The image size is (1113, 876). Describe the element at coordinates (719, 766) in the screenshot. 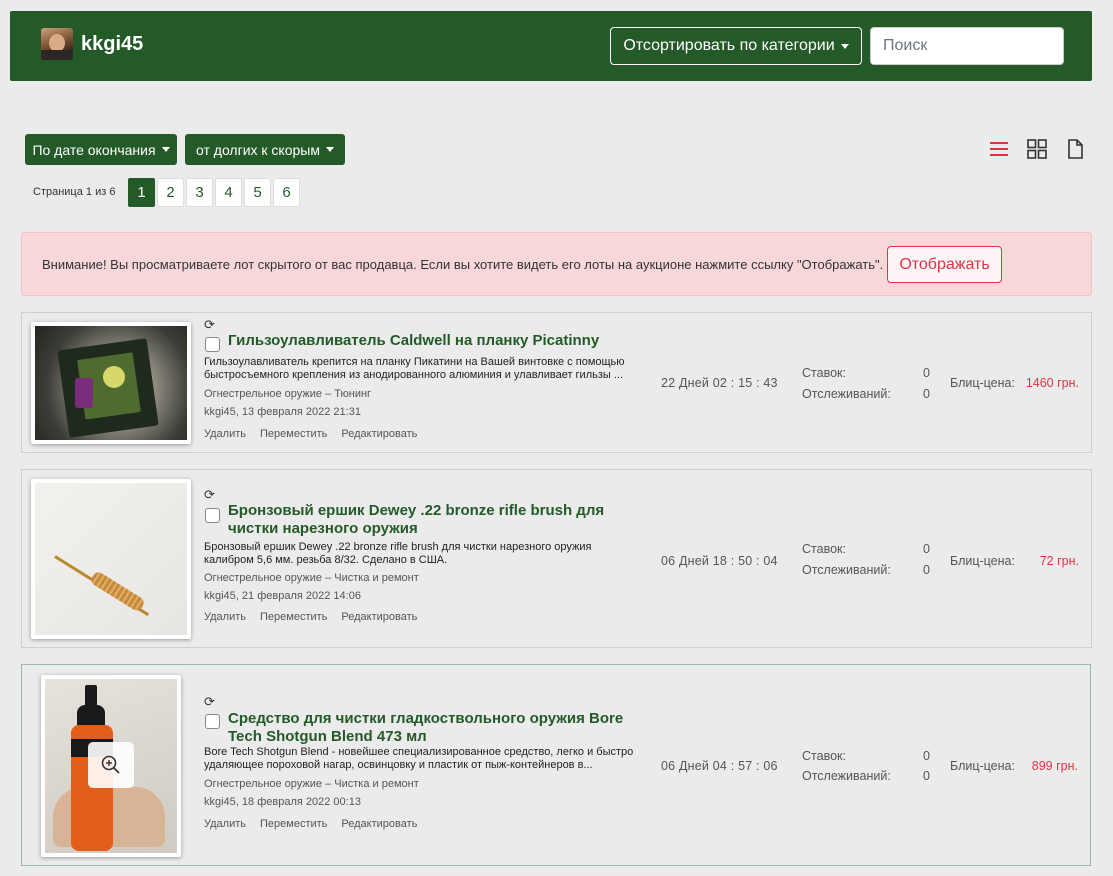

I see `lot-timer: 06 Дней 04 : 57 : 06` at that location.